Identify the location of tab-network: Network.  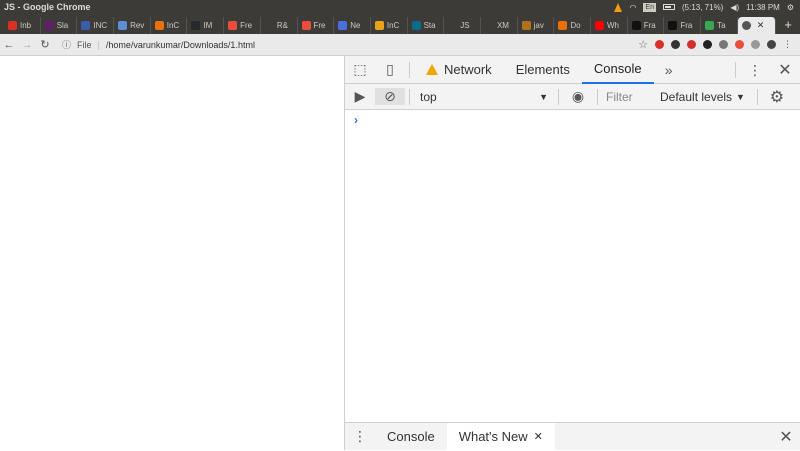
(459, 70).